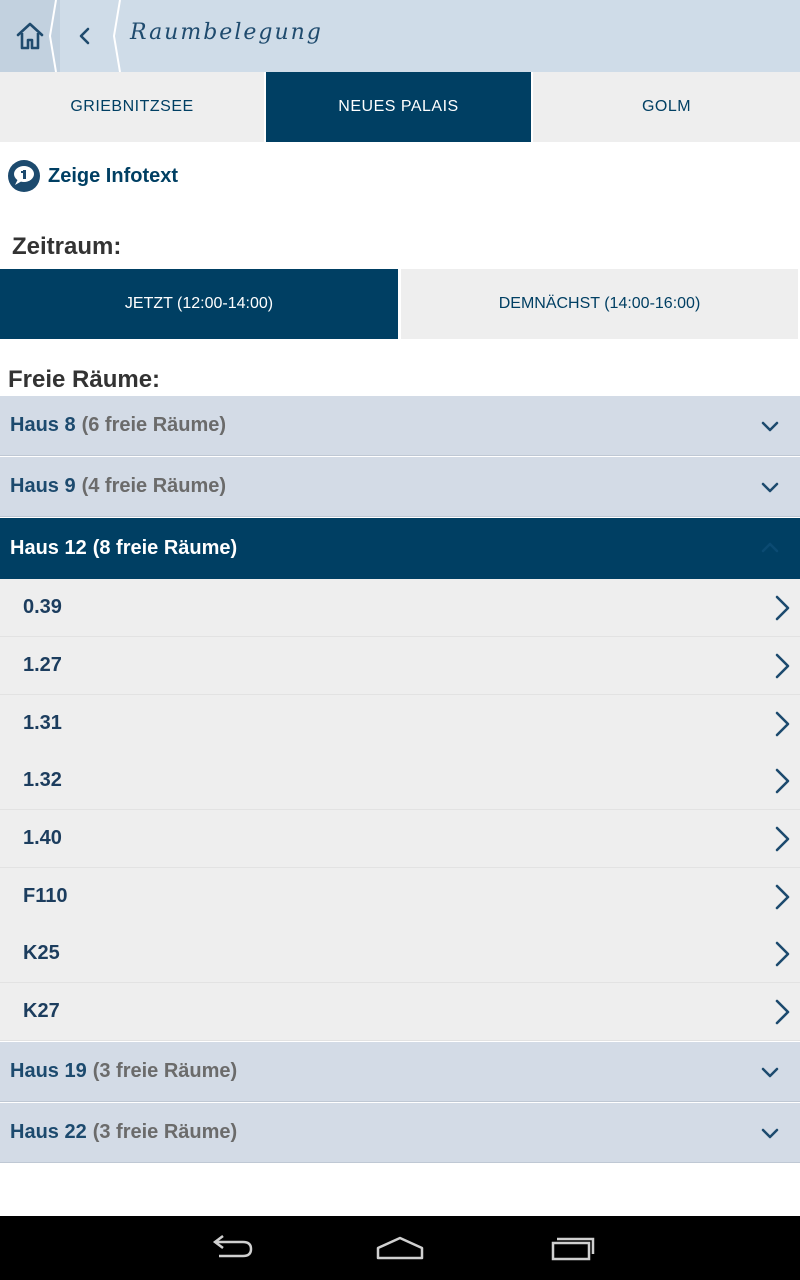 The height and width of the screenshot is (1280, 800). Describe the element at coordinates (400, 36) in the screenshot. I see `app-header: Raumbelegung` at that location.